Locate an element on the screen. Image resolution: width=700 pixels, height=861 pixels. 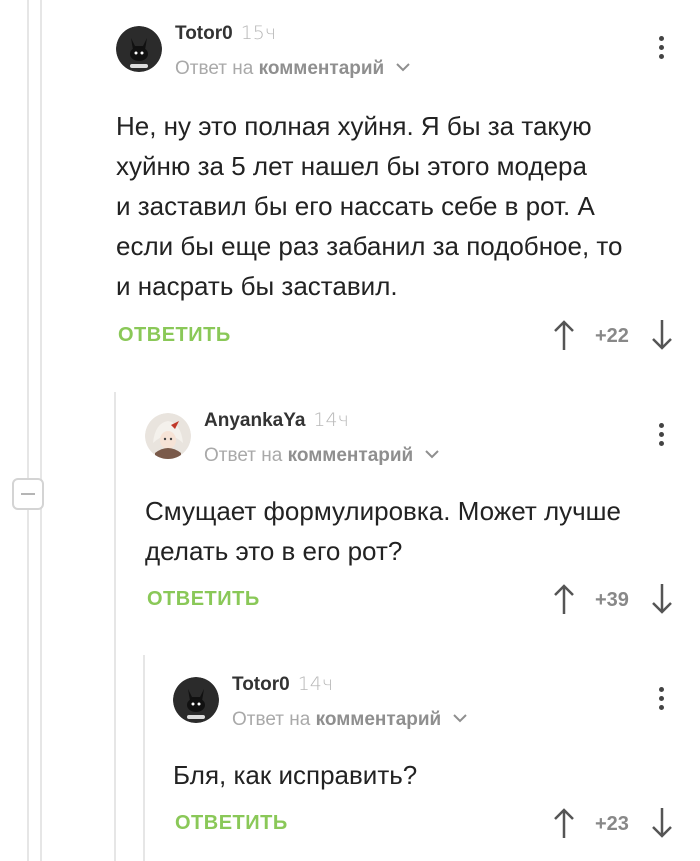
comment-author: Totor0 14ч is located at coordinates (282, 684).